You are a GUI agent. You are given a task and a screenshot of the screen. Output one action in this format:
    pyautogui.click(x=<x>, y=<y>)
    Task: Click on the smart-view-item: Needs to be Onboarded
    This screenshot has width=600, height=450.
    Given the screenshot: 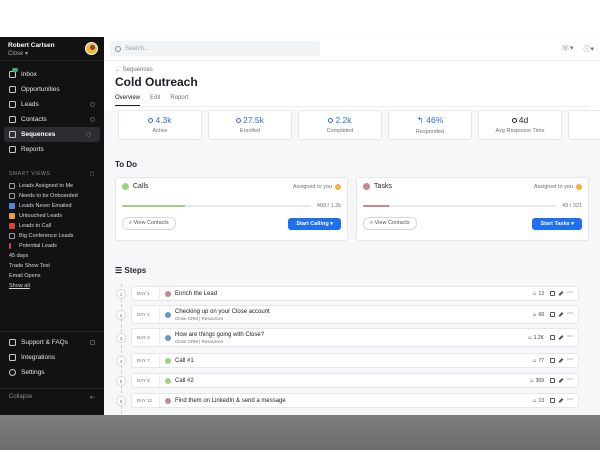 What is the action you would take?
    pyautogui.click(x=52, y=196)
    